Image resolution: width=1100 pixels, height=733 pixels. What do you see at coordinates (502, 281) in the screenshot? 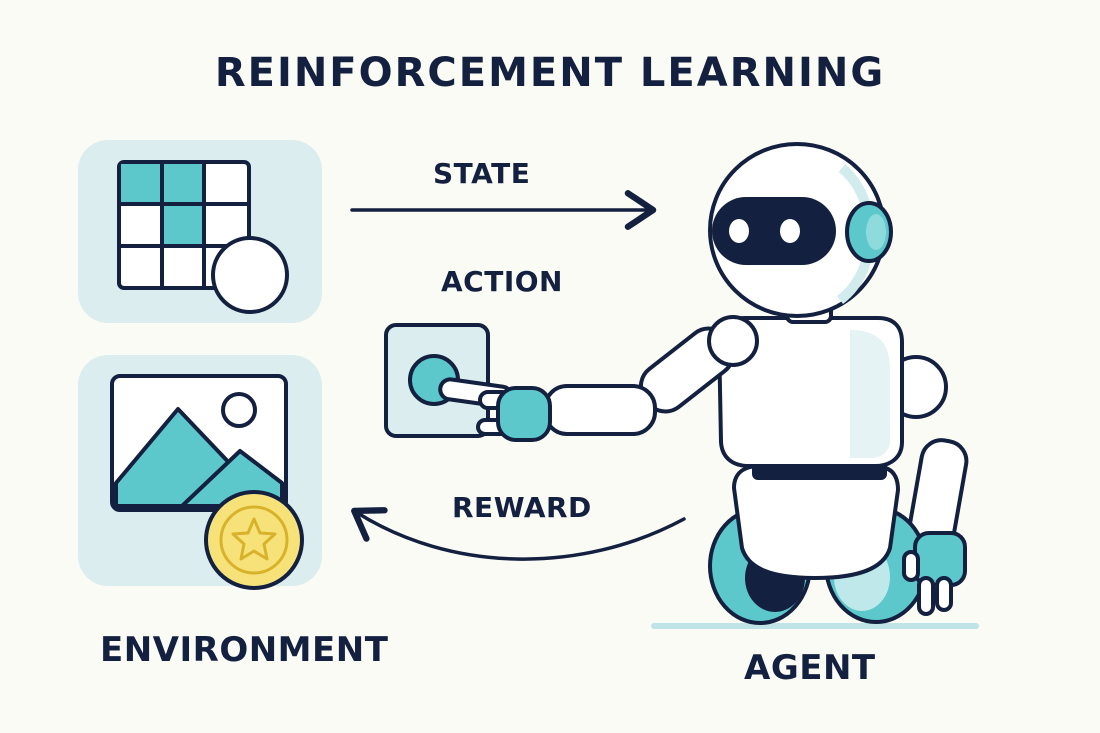
I see `action-label: ACTION` at bounding box center [502, 281].